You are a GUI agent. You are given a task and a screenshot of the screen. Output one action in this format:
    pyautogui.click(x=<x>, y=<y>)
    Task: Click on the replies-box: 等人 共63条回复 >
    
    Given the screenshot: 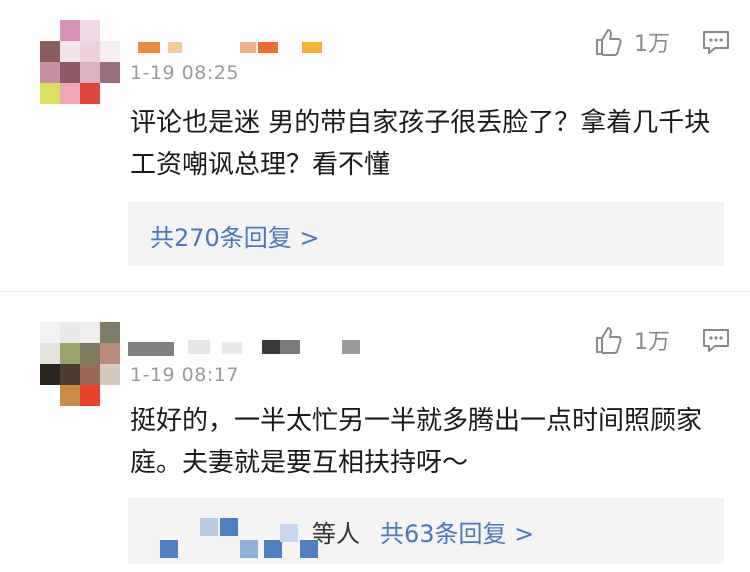 What is the action you would take?
    pyautogui.click(x=426, y=531)
    